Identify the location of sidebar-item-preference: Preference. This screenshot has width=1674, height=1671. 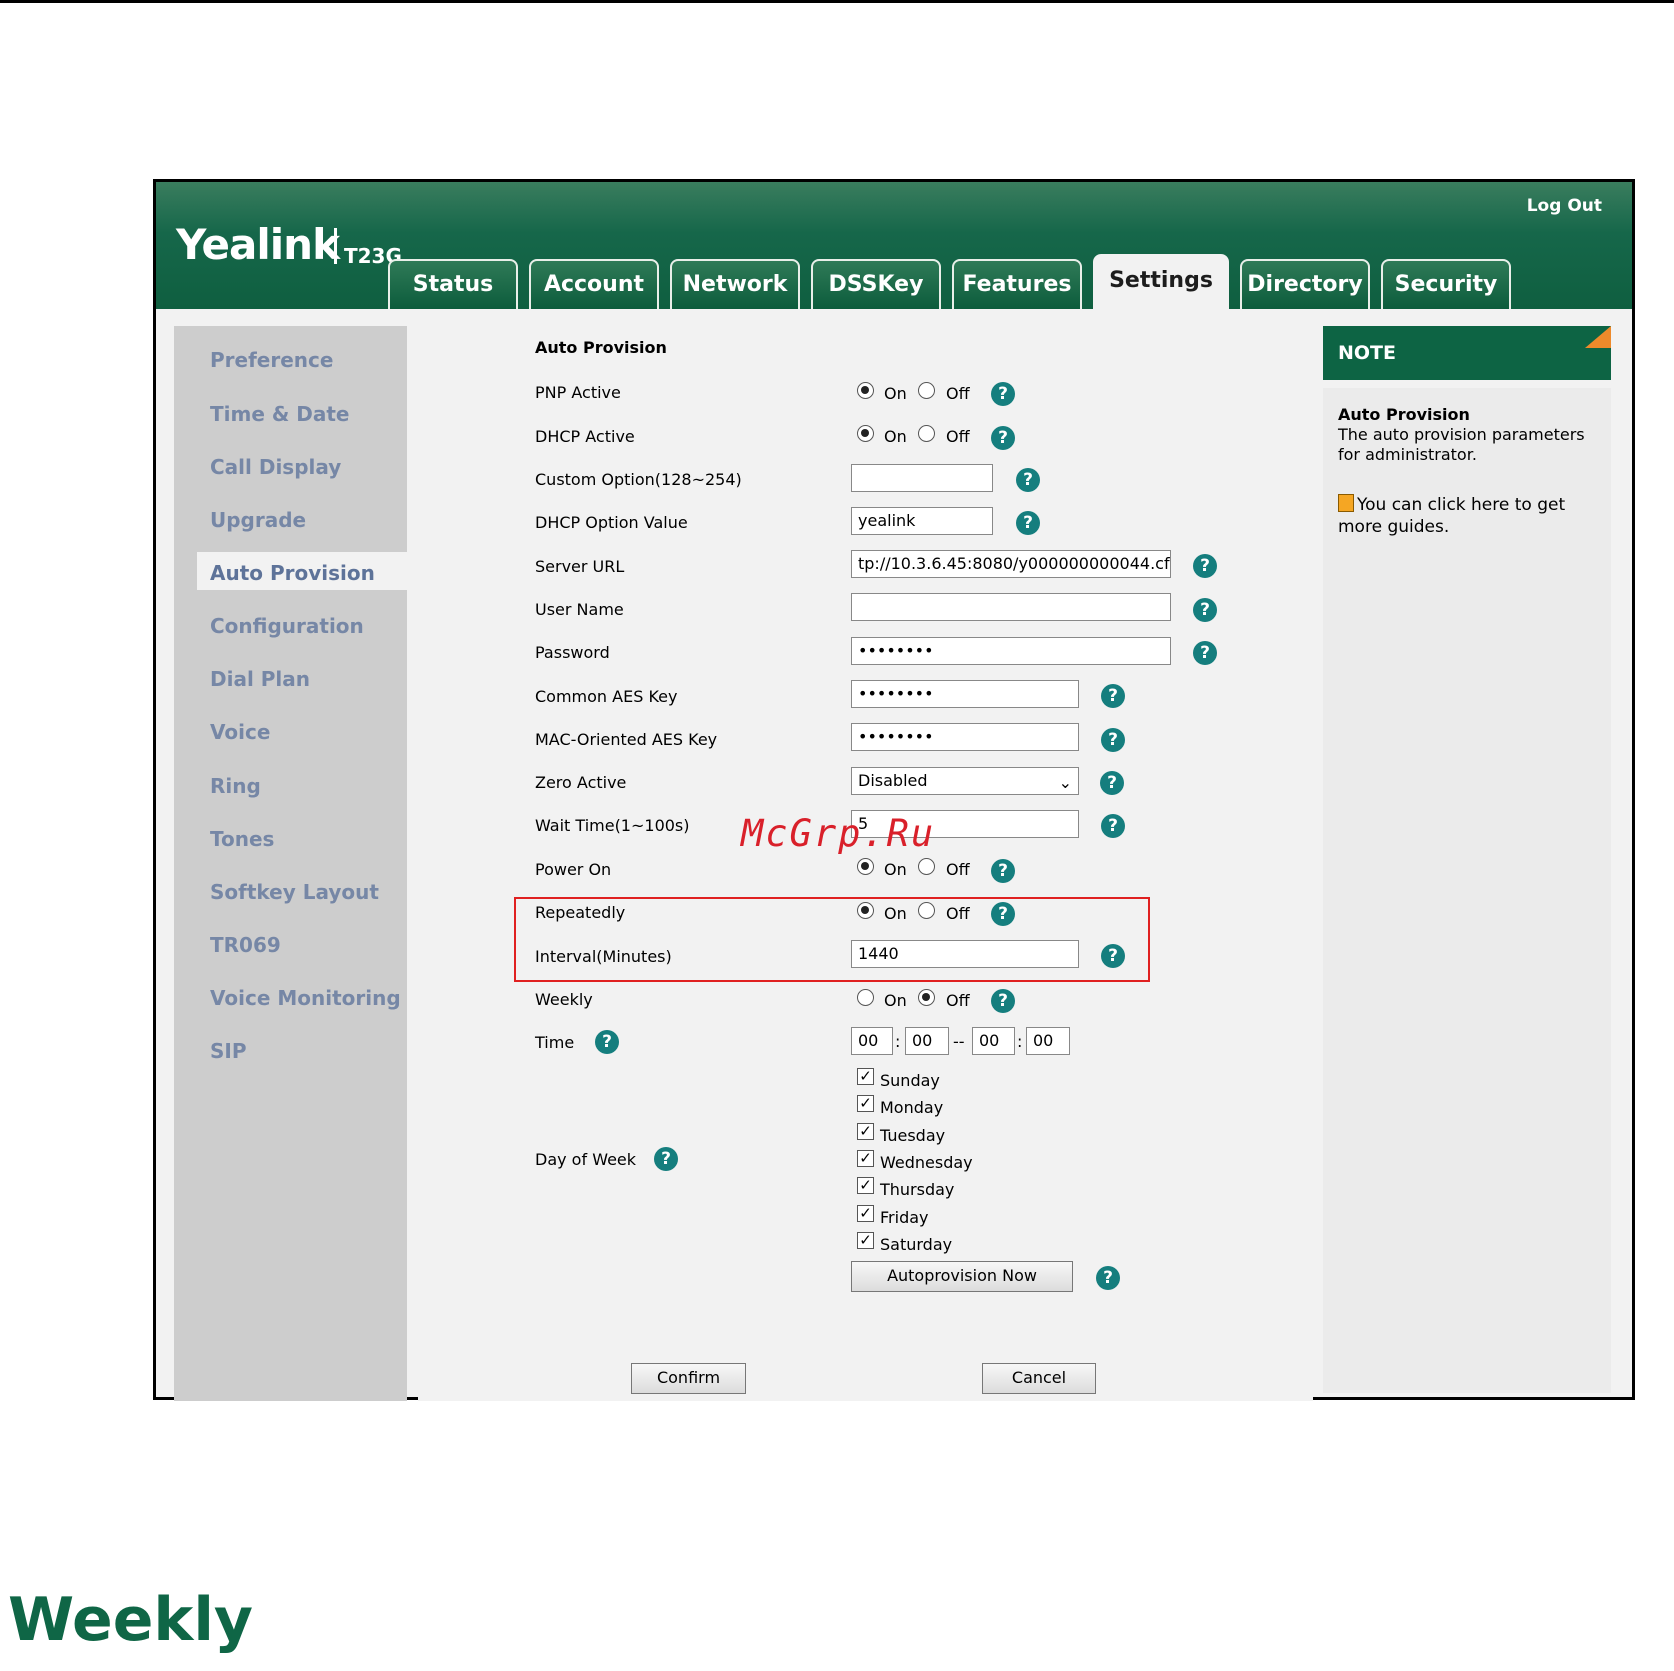
(271, 360).